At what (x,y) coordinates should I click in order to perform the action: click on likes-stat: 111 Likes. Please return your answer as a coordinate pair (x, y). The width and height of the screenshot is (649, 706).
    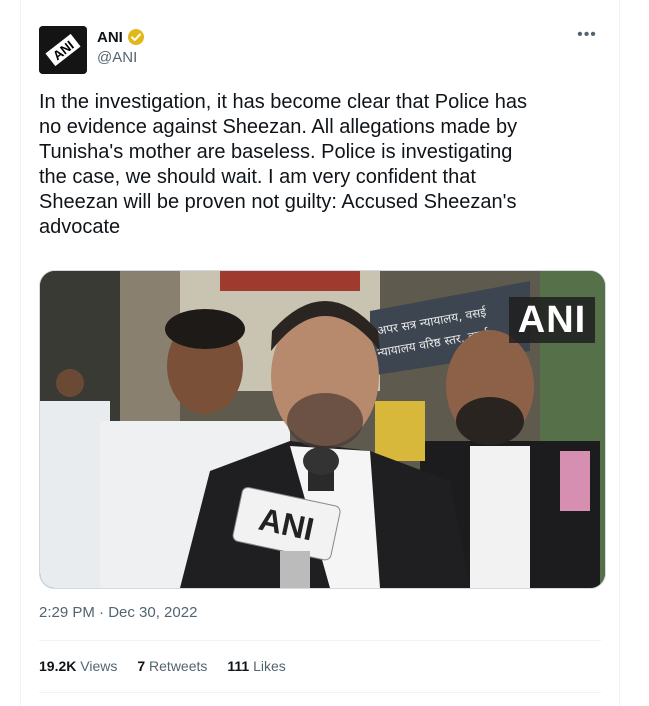
    Looking at the image, I should click on (256, 666).